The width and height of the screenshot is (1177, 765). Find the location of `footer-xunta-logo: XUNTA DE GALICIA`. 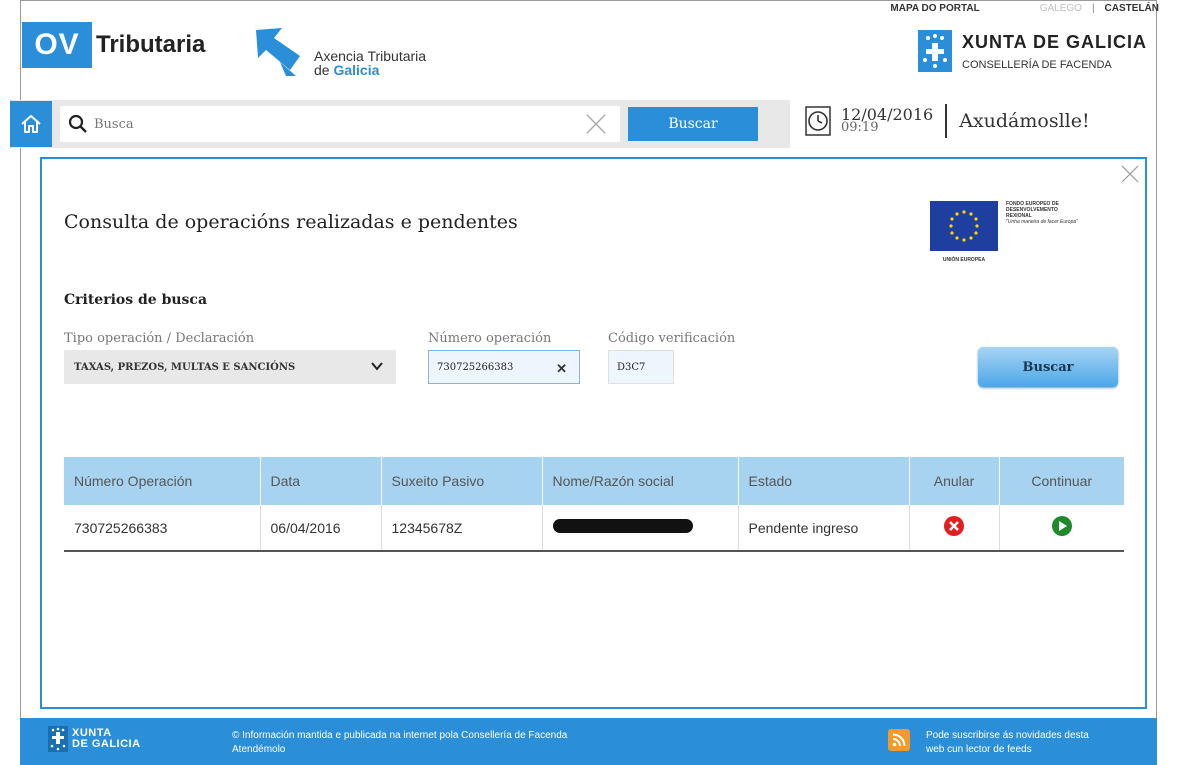

footer-xunta-logo: XUNTA DE GALICIA is located at coordinates (94, 739).